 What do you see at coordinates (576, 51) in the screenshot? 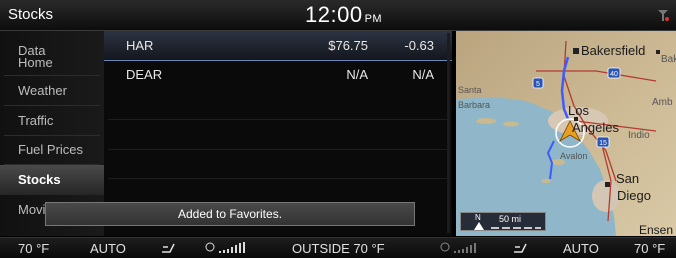
I see `destination-flag-icon` at bounding box center [576, 51].